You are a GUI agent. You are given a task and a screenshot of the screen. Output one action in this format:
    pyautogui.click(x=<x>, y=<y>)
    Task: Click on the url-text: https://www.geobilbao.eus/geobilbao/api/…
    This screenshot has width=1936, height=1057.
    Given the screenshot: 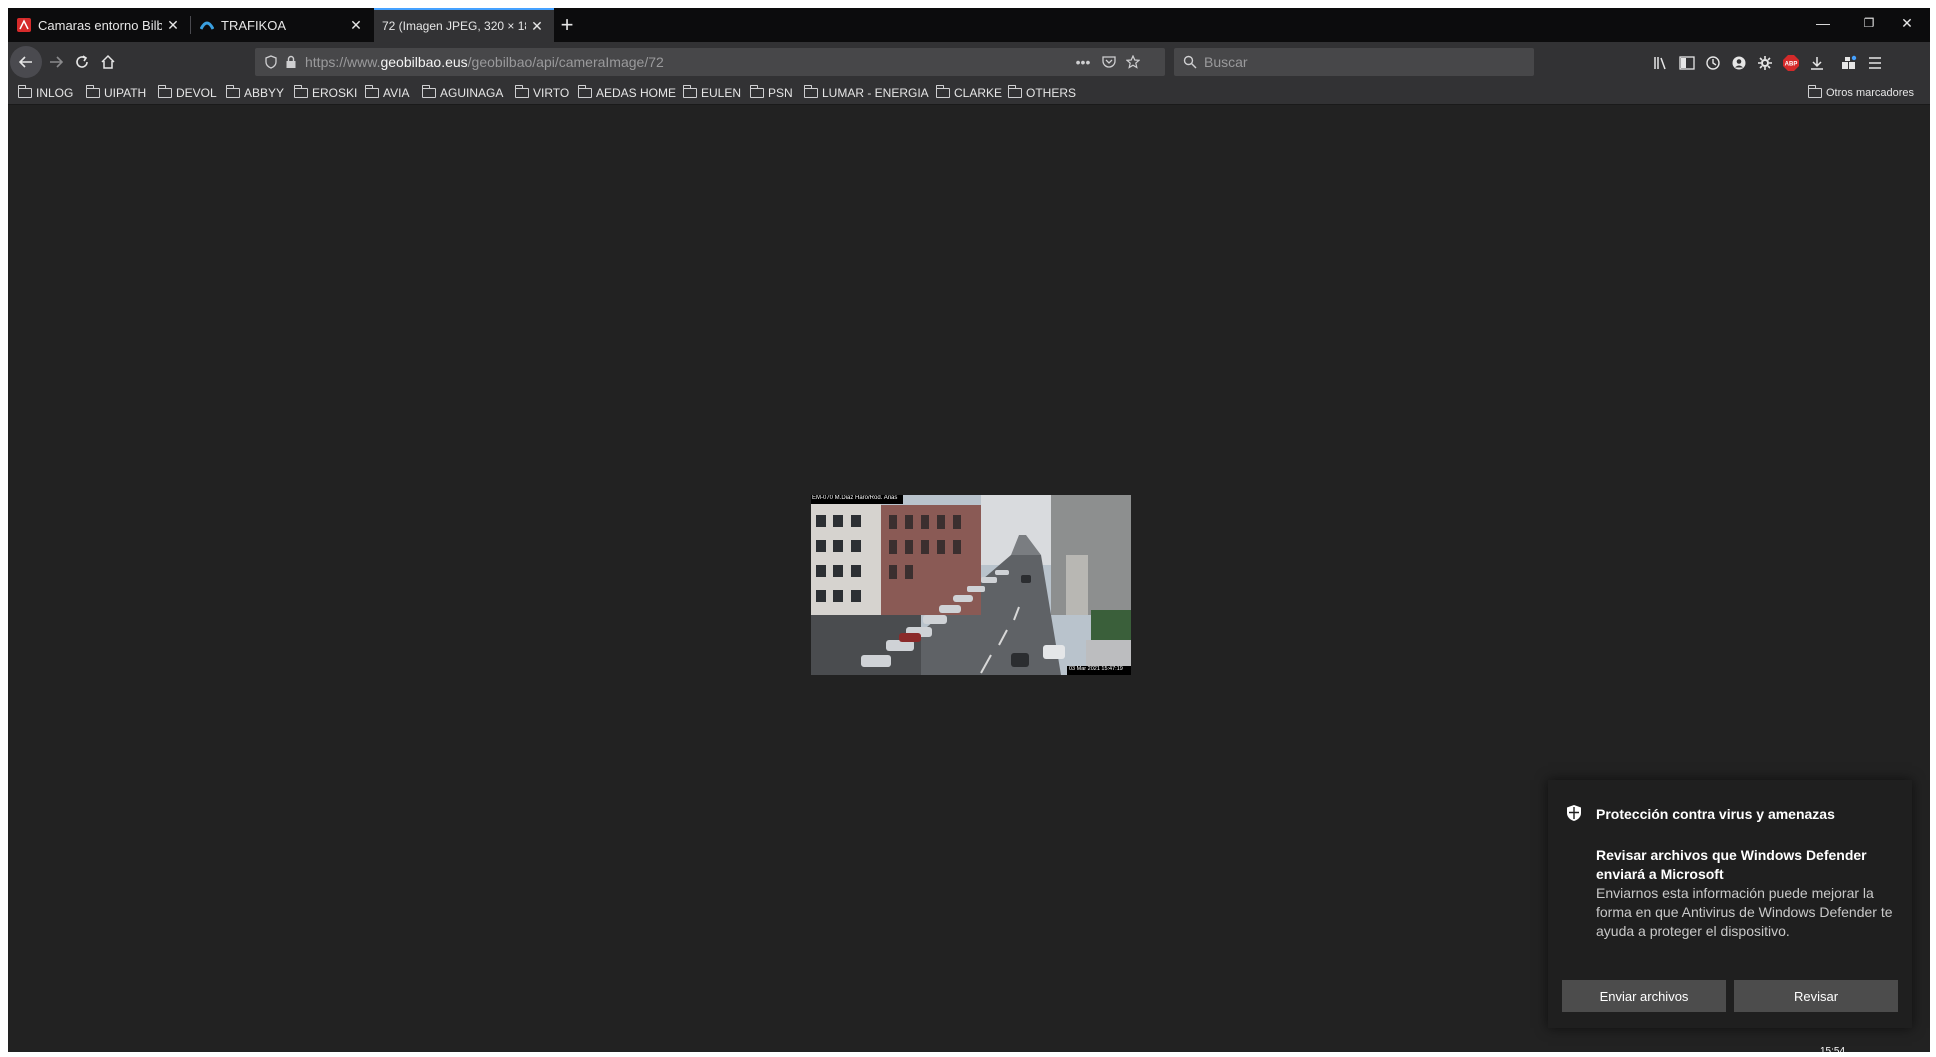 What is the action you would take?
    pyautogui.click(x=484, y=62)
    